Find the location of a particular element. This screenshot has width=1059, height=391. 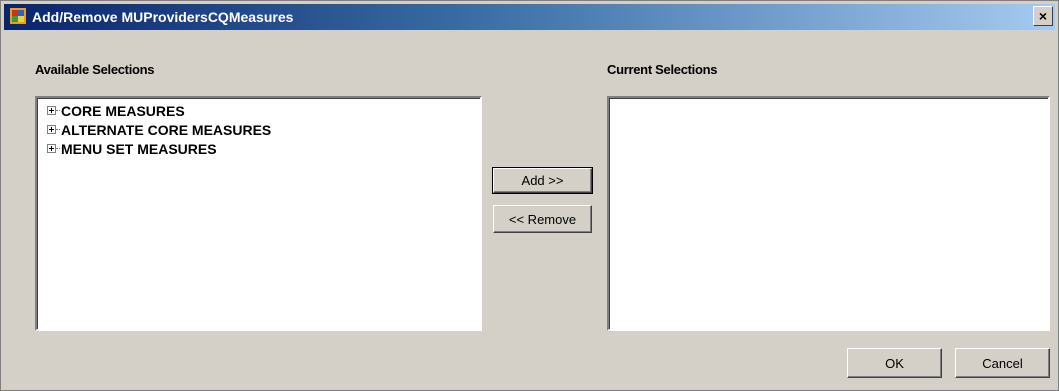

window-title: Add/Remove MUProvidersCQMeasures is located at coordinates (163, 17).